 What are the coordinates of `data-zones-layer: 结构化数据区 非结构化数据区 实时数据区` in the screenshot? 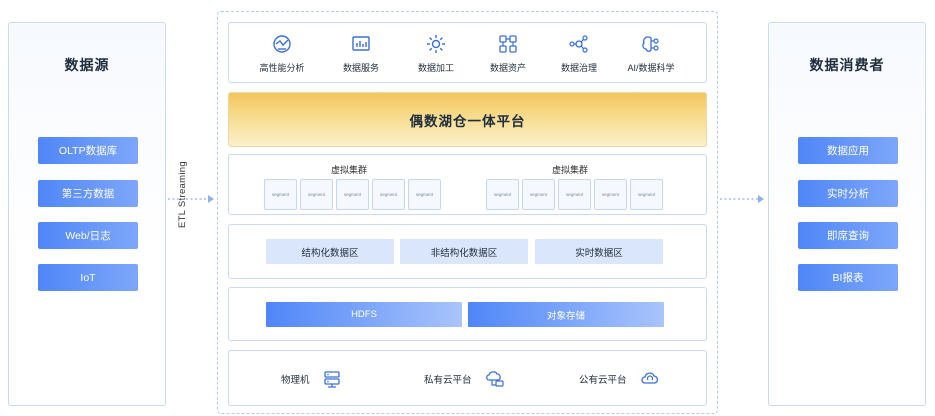 It's located at (467, 251).